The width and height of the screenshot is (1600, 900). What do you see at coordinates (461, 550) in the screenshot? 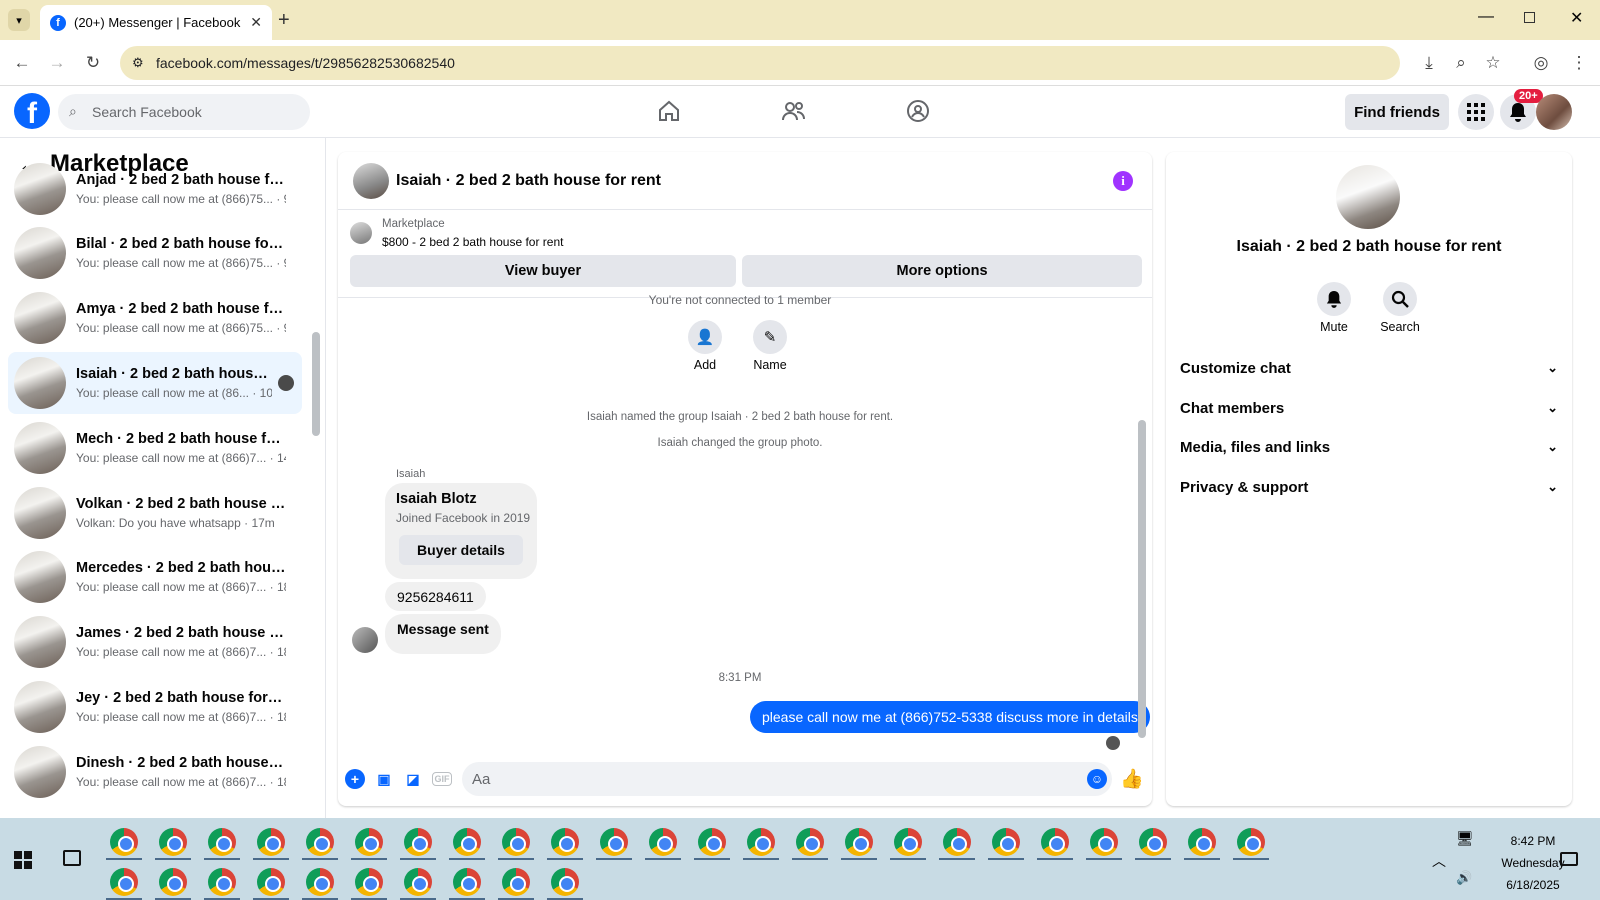
I see `buyer-details-button: Buyer details` at bounding box center [461, 550].